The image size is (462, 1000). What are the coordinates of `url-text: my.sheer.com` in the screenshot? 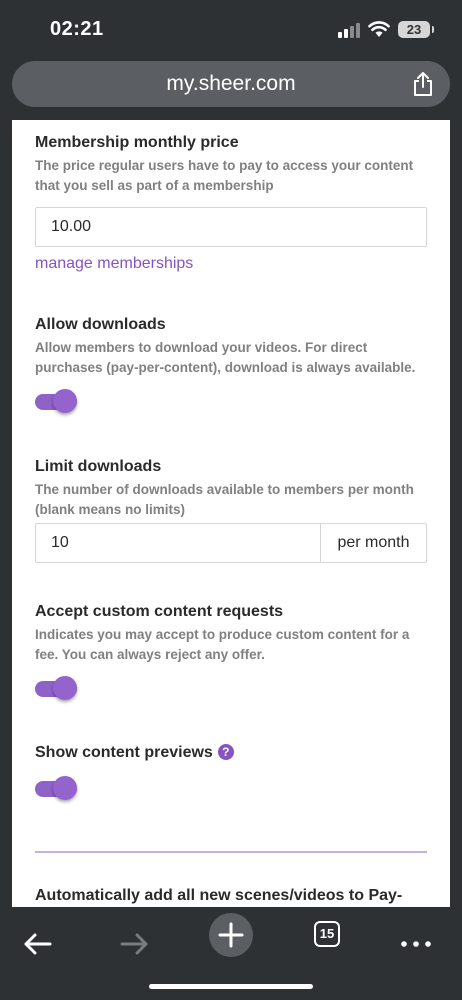 It's located at (231, 84).